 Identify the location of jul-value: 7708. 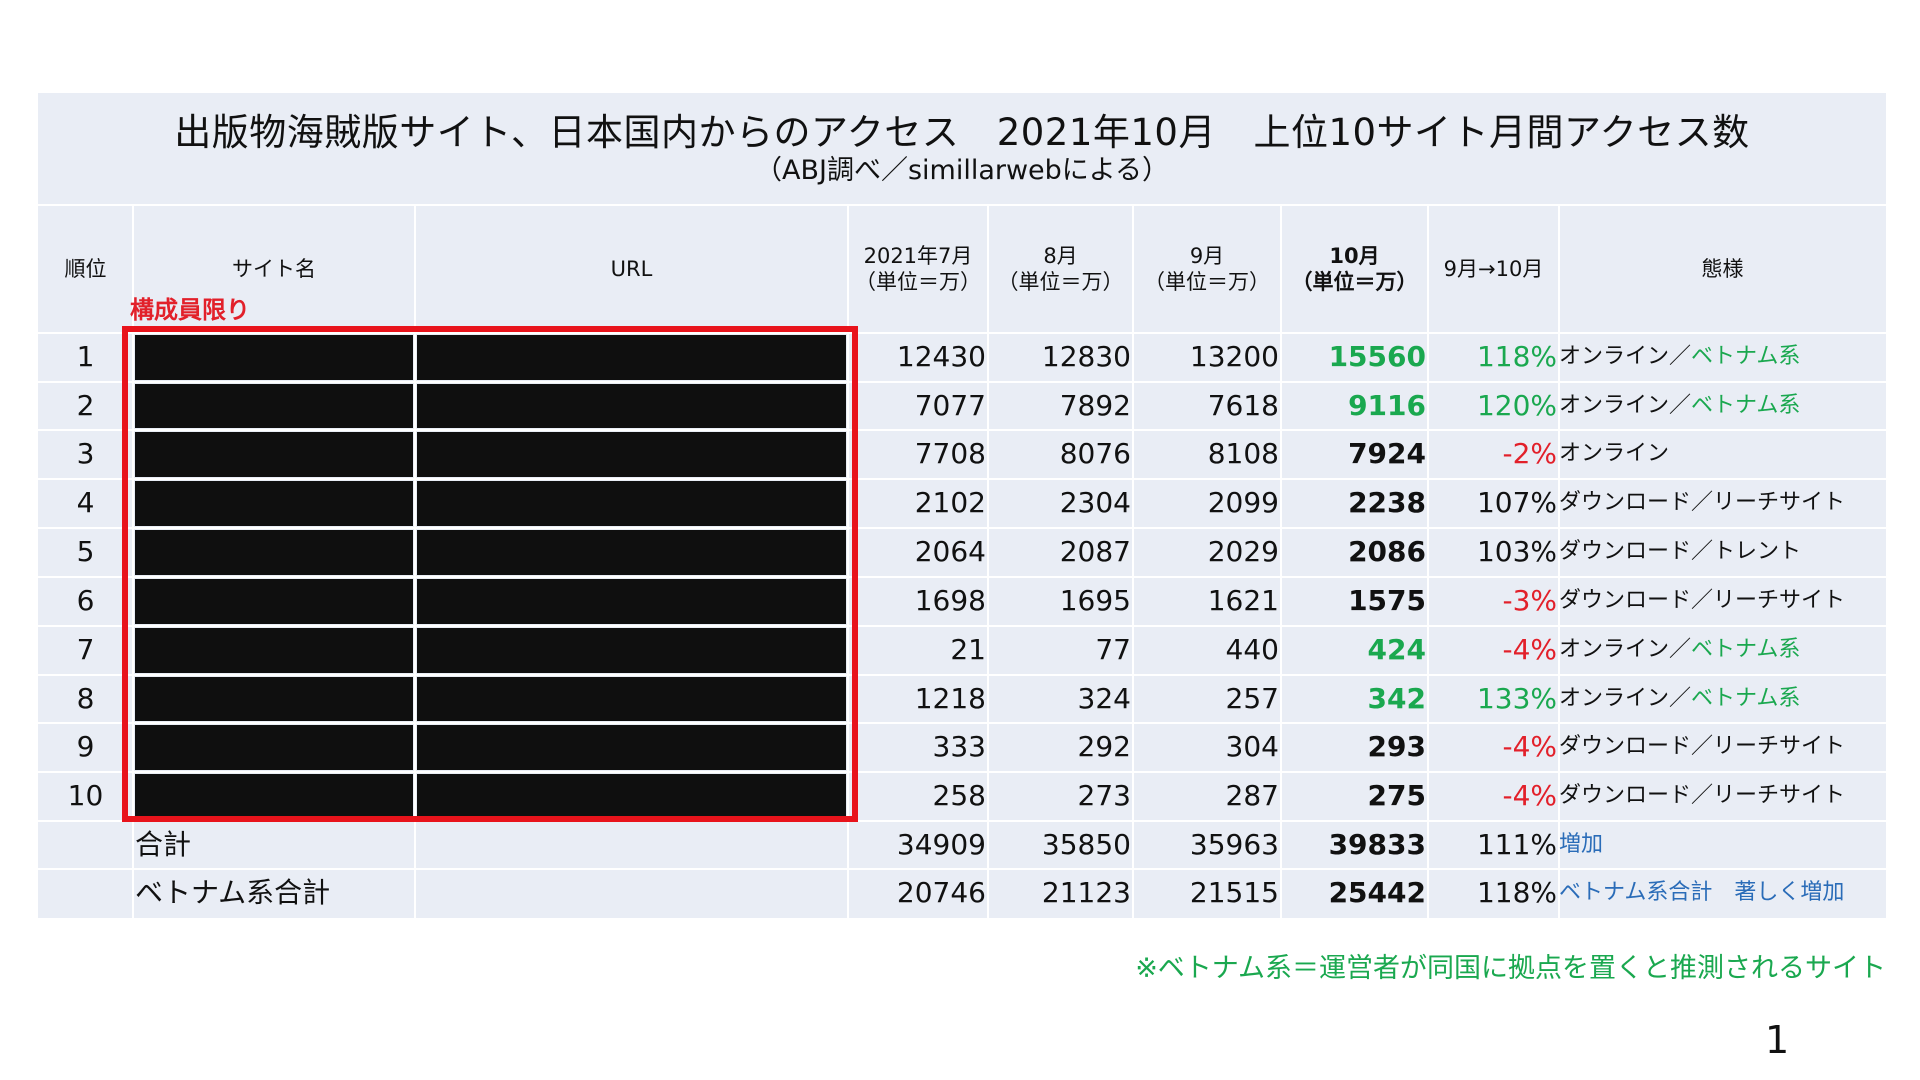
(950, 453).